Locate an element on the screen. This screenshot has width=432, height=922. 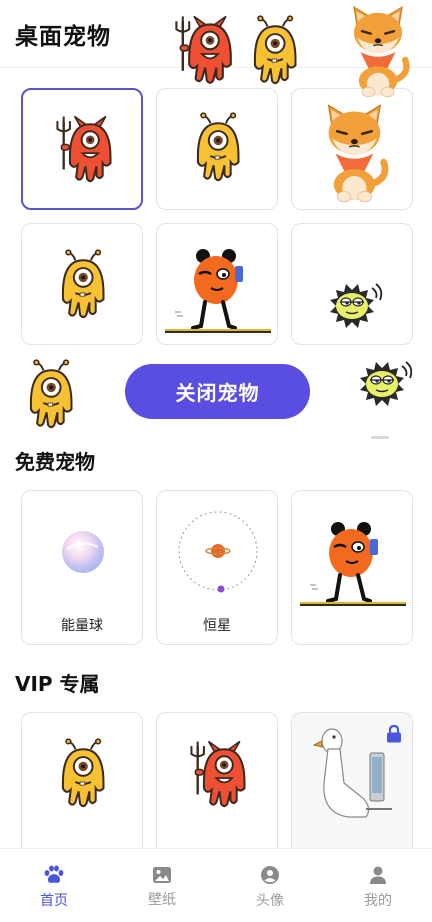
vip-section-title: VIP 专属 is located at coordinates (57, 684).